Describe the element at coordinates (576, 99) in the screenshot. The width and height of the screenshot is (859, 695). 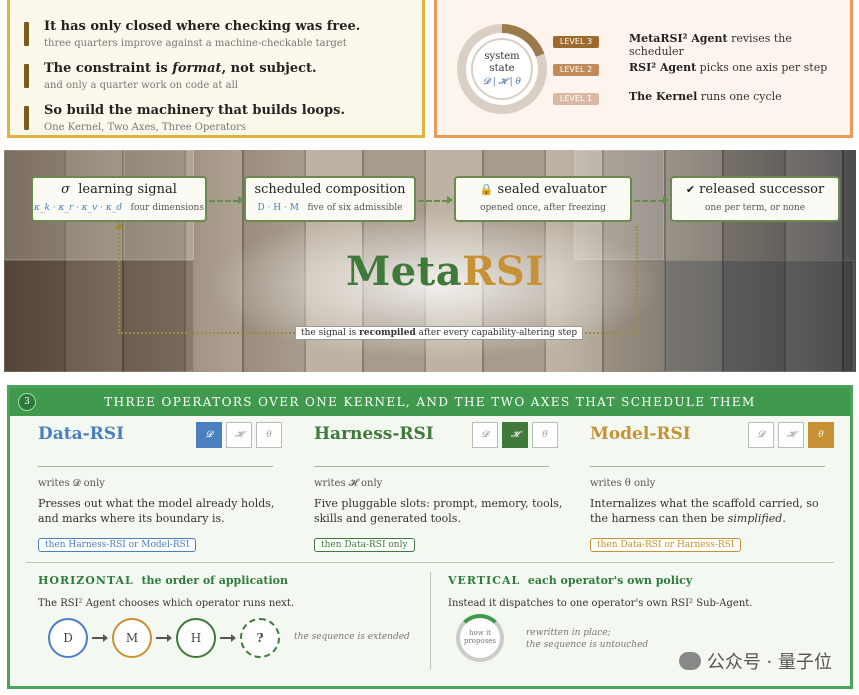
I see `level-badge: LEVEL 1` at that location.